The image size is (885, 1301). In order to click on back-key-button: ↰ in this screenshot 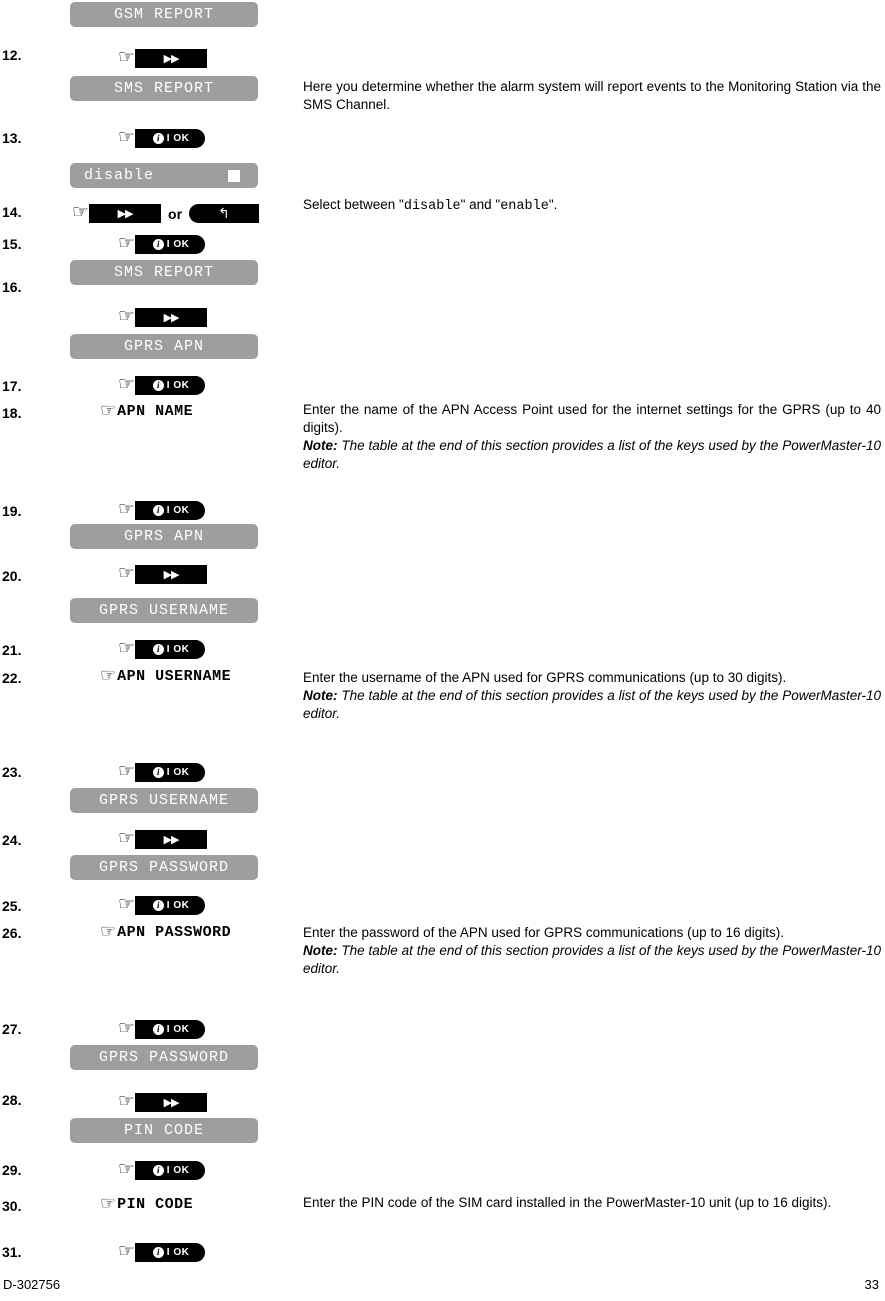, I will do `click(224, 213)`.